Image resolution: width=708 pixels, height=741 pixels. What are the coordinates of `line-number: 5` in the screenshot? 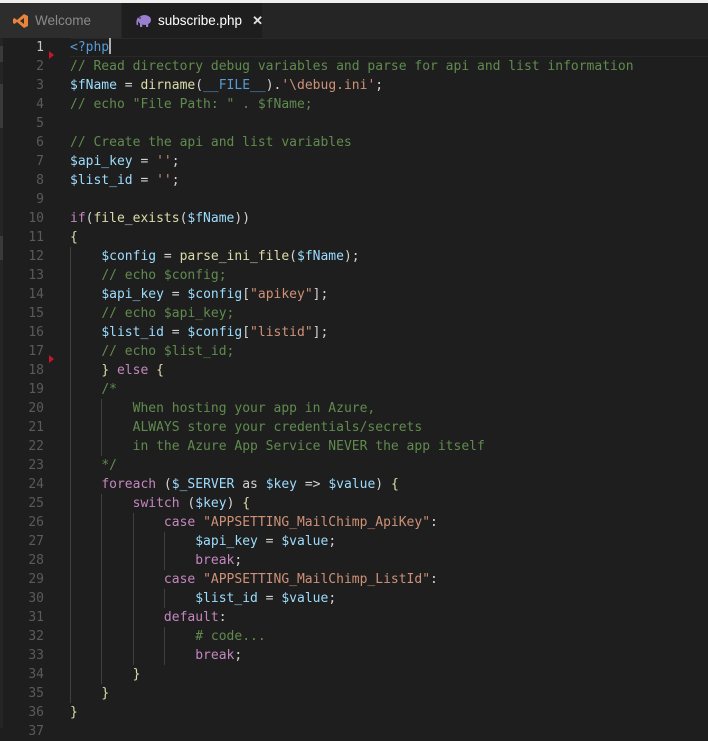 It's located at (40, 123).